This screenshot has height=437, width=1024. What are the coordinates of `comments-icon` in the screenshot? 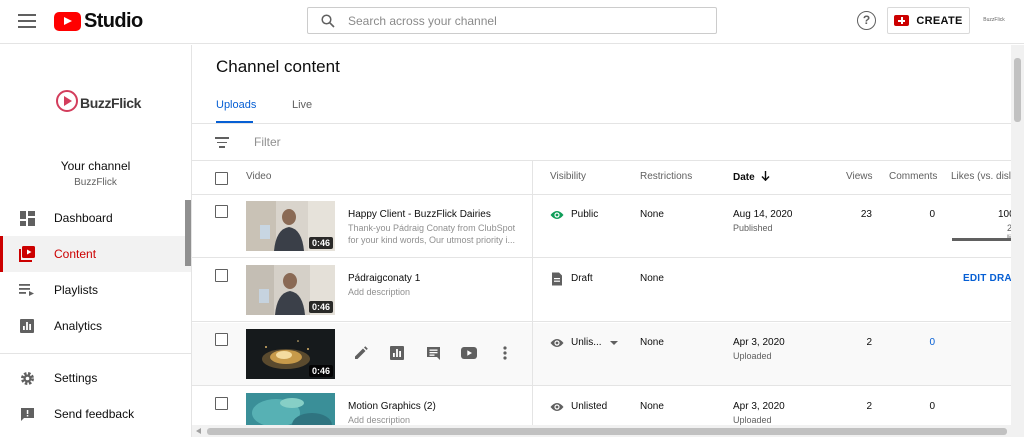 It's located at (433, 353).